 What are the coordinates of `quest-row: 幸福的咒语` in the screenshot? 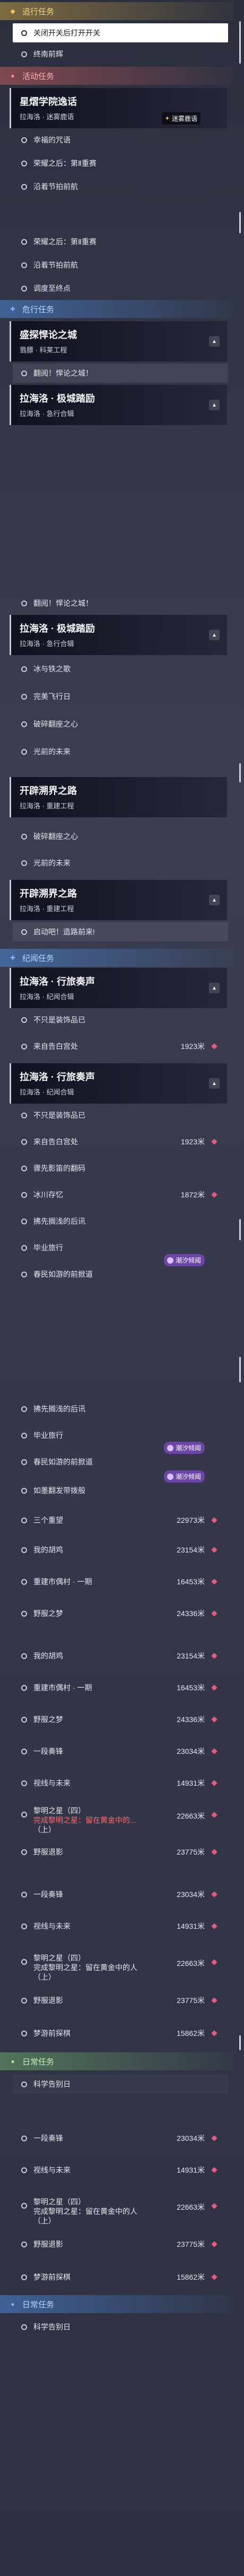 It's located at (121, 139).